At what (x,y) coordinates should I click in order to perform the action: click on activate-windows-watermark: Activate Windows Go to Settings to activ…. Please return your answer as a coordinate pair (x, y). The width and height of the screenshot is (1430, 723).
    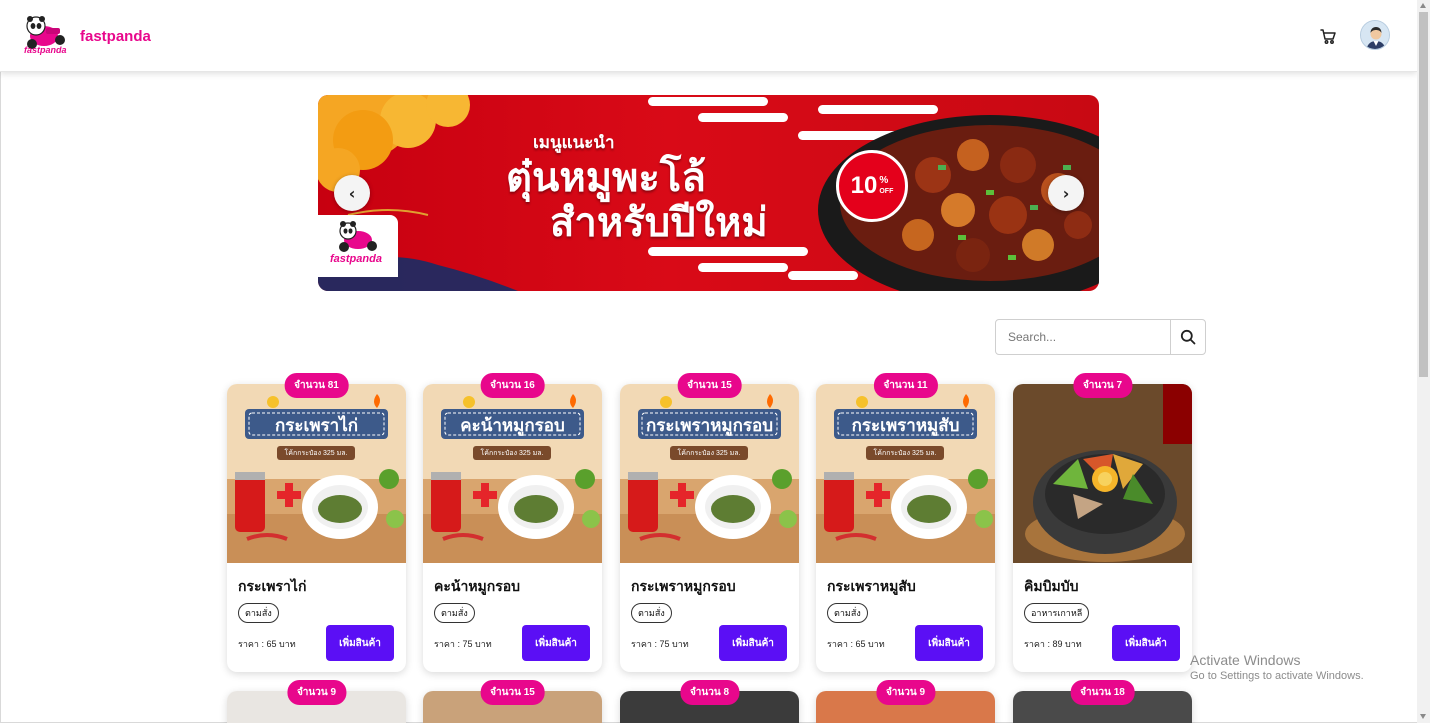
    Looking at the image, I should click on (1277, 667).